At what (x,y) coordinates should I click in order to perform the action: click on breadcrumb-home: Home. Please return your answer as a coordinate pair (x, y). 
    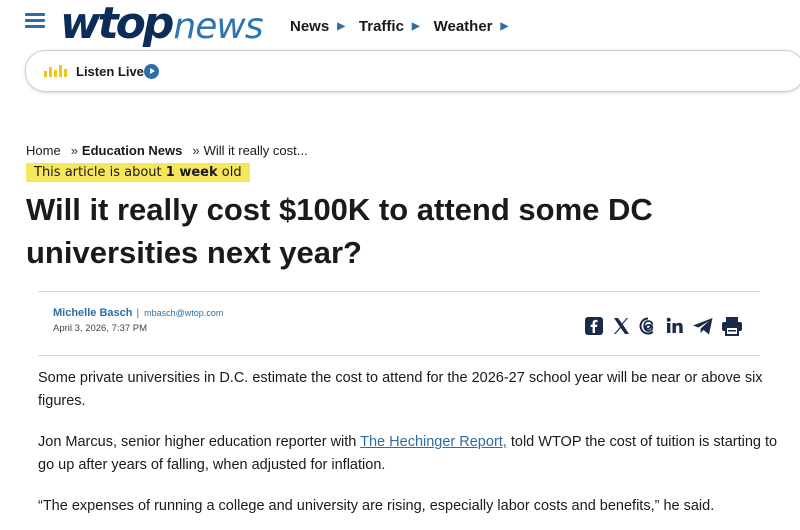
    Looking at the image, I should click on (43, 150).